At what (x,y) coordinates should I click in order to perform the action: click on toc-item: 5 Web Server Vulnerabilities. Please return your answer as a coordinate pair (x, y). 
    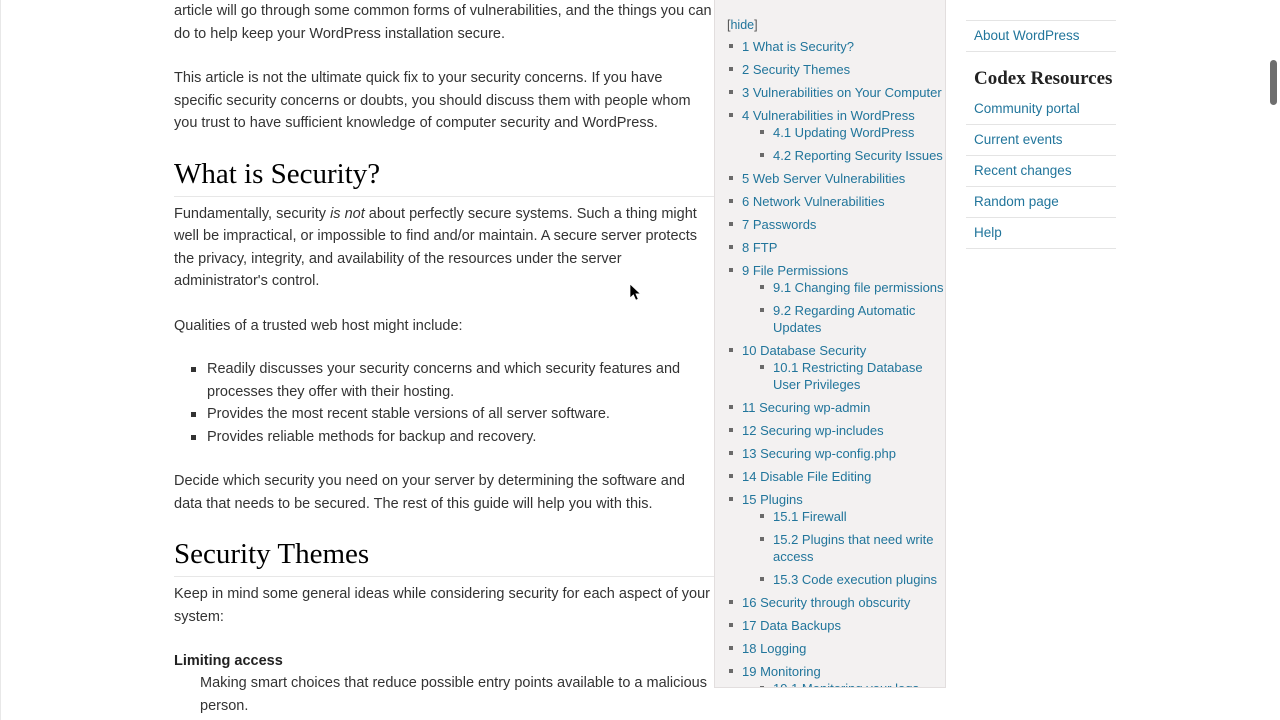
    Looking at the image, I should click on (837, 178).